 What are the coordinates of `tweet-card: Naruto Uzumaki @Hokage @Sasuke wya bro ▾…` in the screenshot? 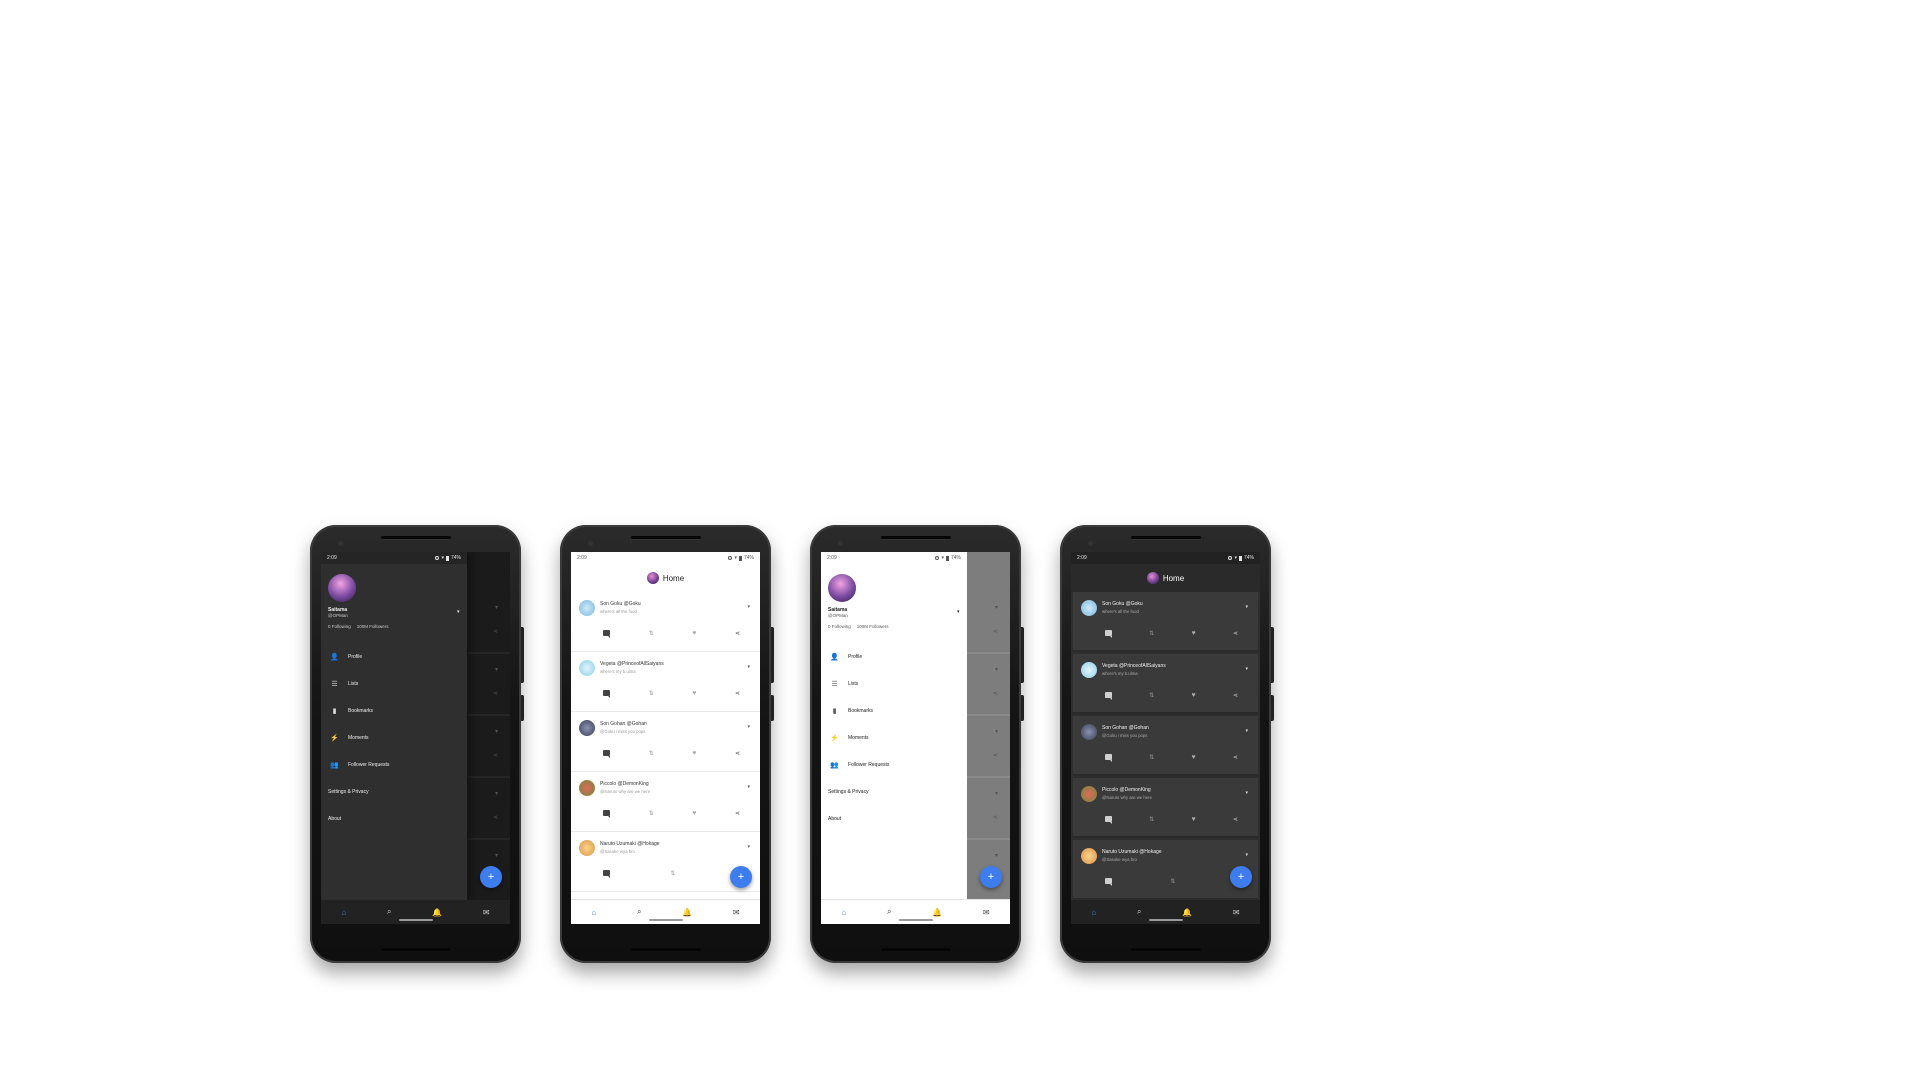 It's located at (1165, 870).